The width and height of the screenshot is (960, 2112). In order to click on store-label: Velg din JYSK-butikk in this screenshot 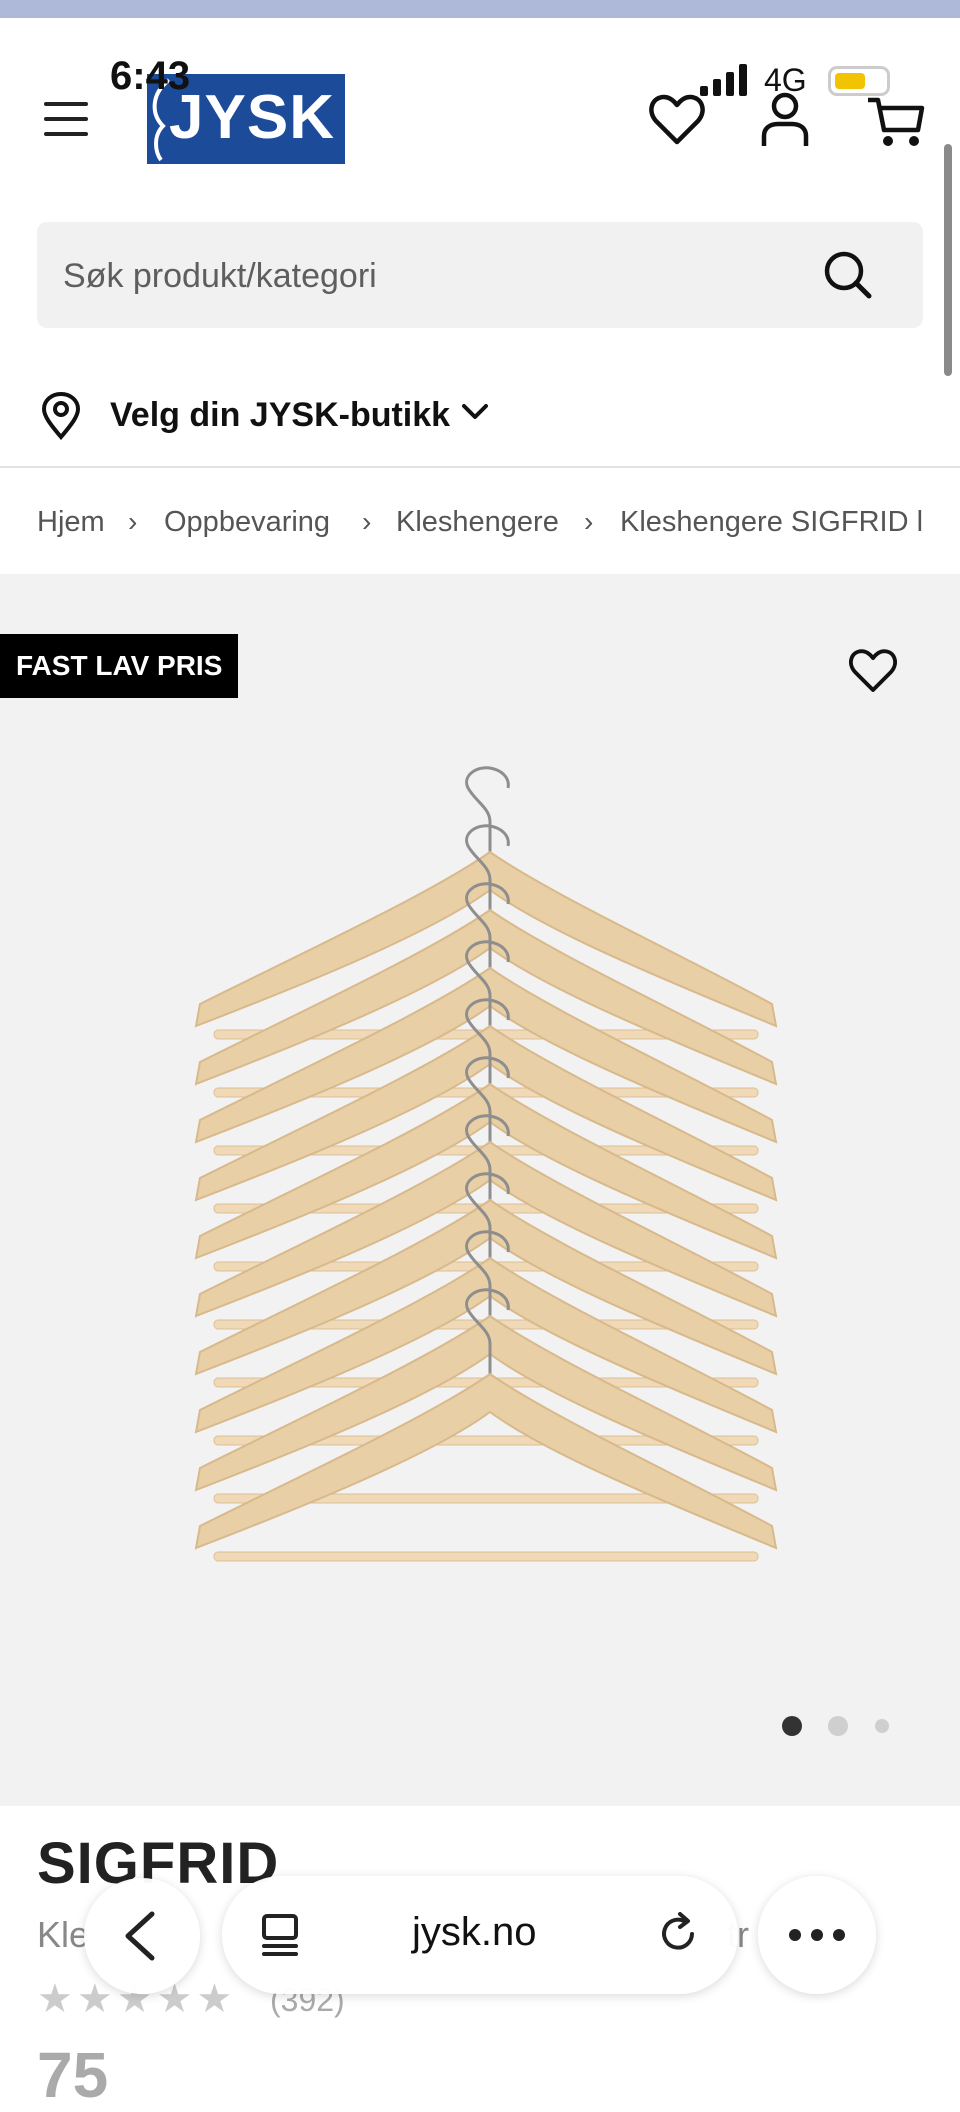, I will do `click(280, 415)`.